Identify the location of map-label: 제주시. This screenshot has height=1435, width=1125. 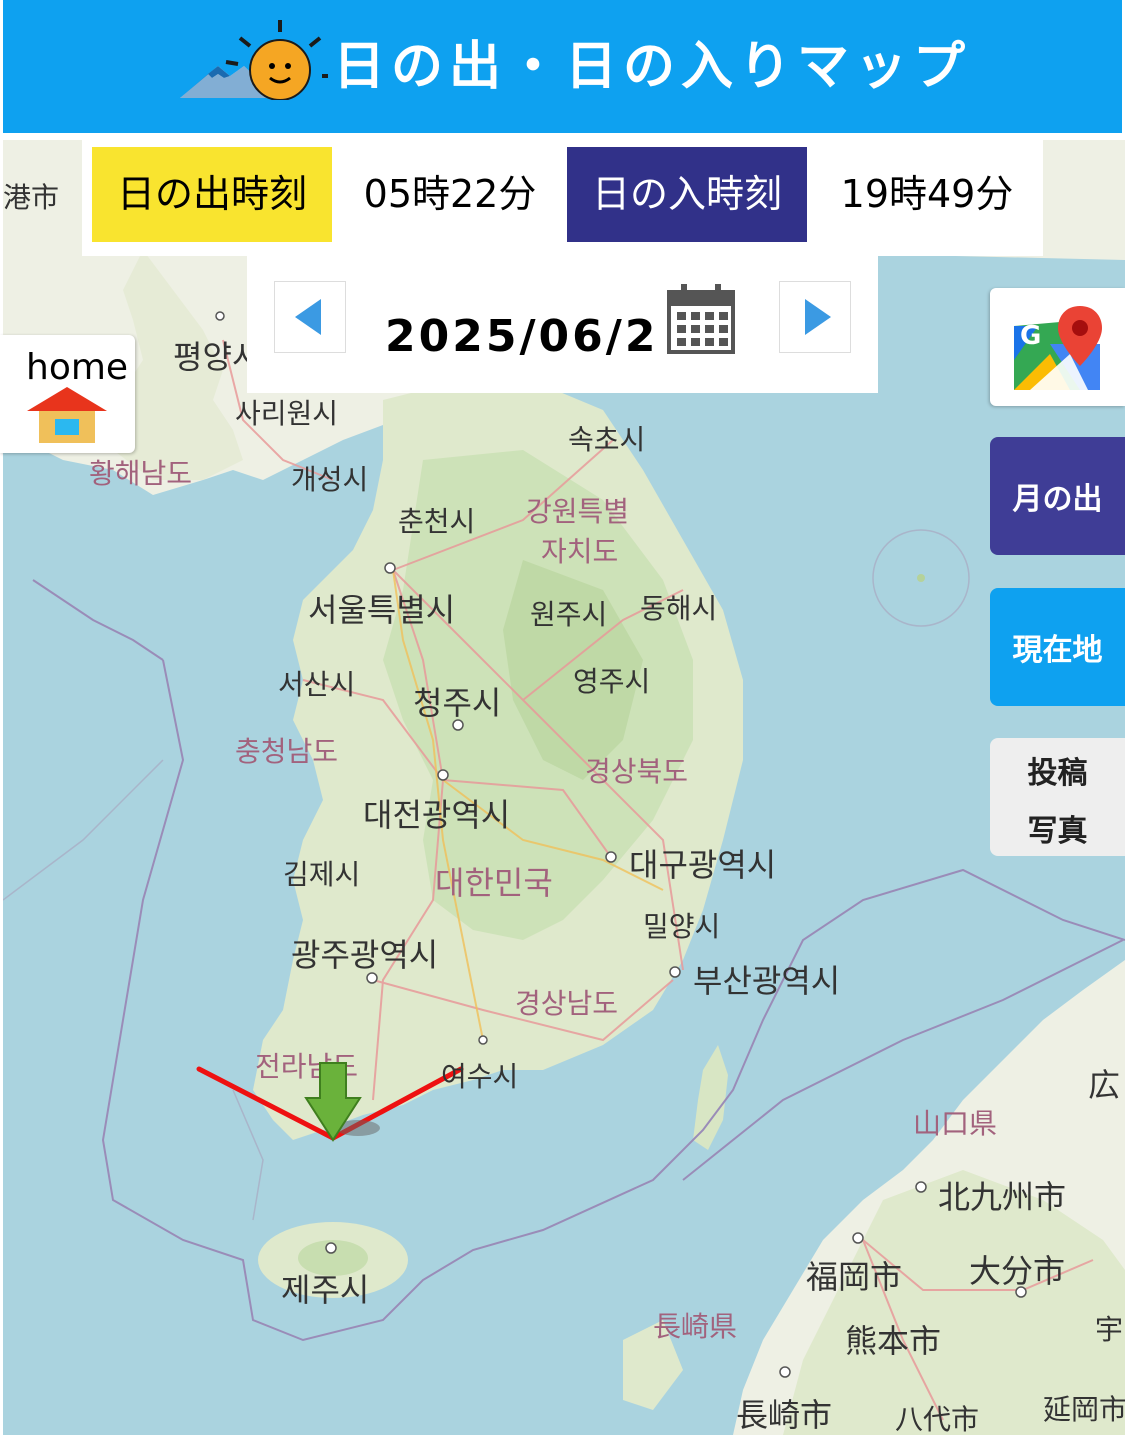
(325, 1290).